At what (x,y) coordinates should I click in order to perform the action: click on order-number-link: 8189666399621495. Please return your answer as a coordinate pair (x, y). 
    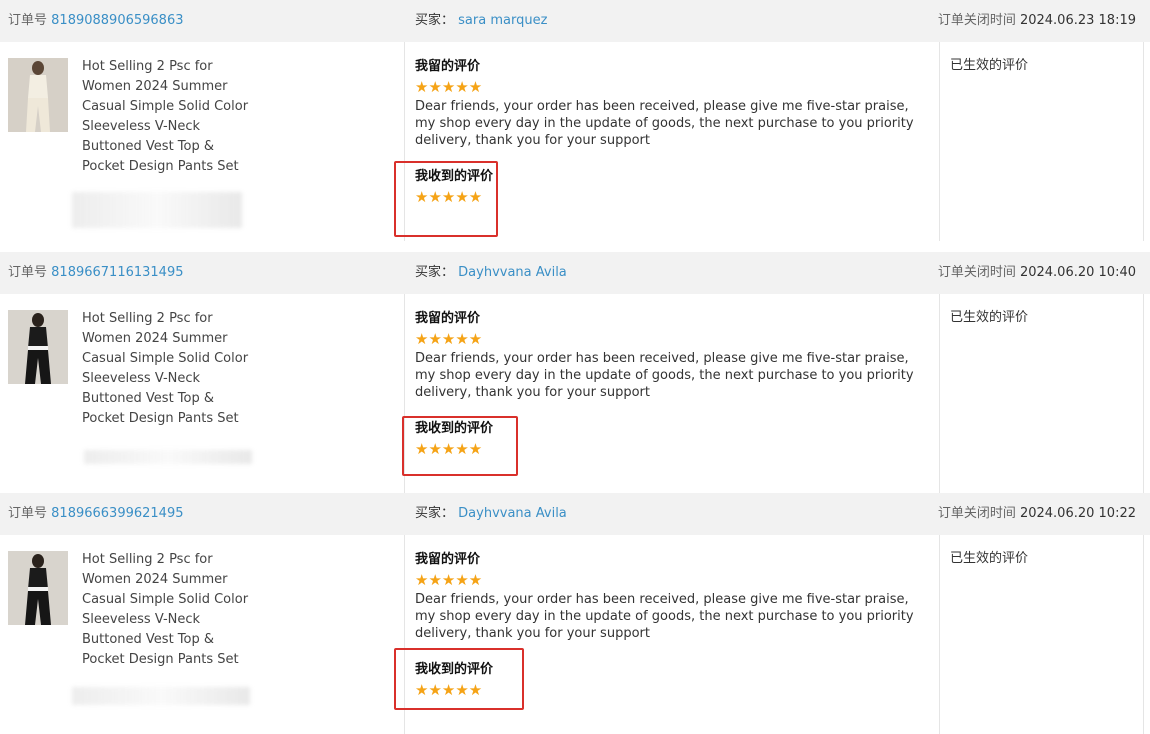
    Looking at the image, I should click on (117, 513).